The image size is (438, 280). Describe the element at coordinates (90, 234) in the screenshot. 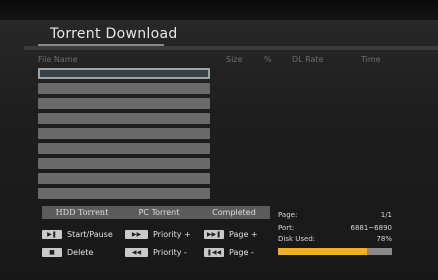

I see `start-pause-label: Start/Pause` at that location.